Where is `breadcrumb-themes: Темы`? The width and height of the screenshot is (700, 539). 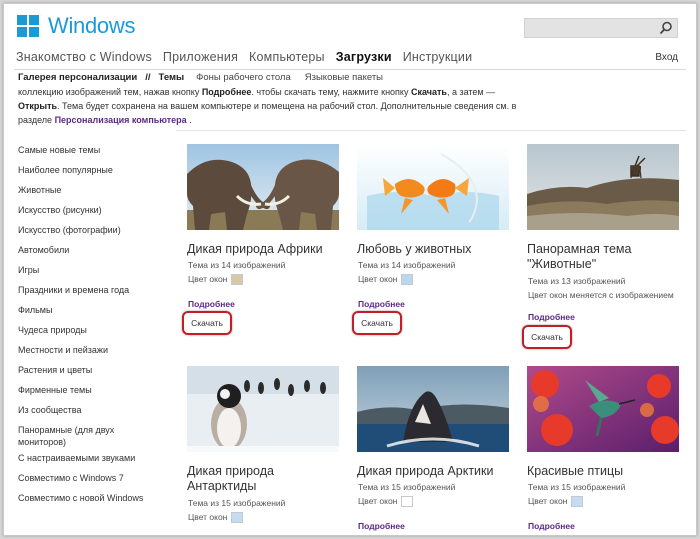 breadcrumb-themes: Темы is located at coordinates (172, 77).